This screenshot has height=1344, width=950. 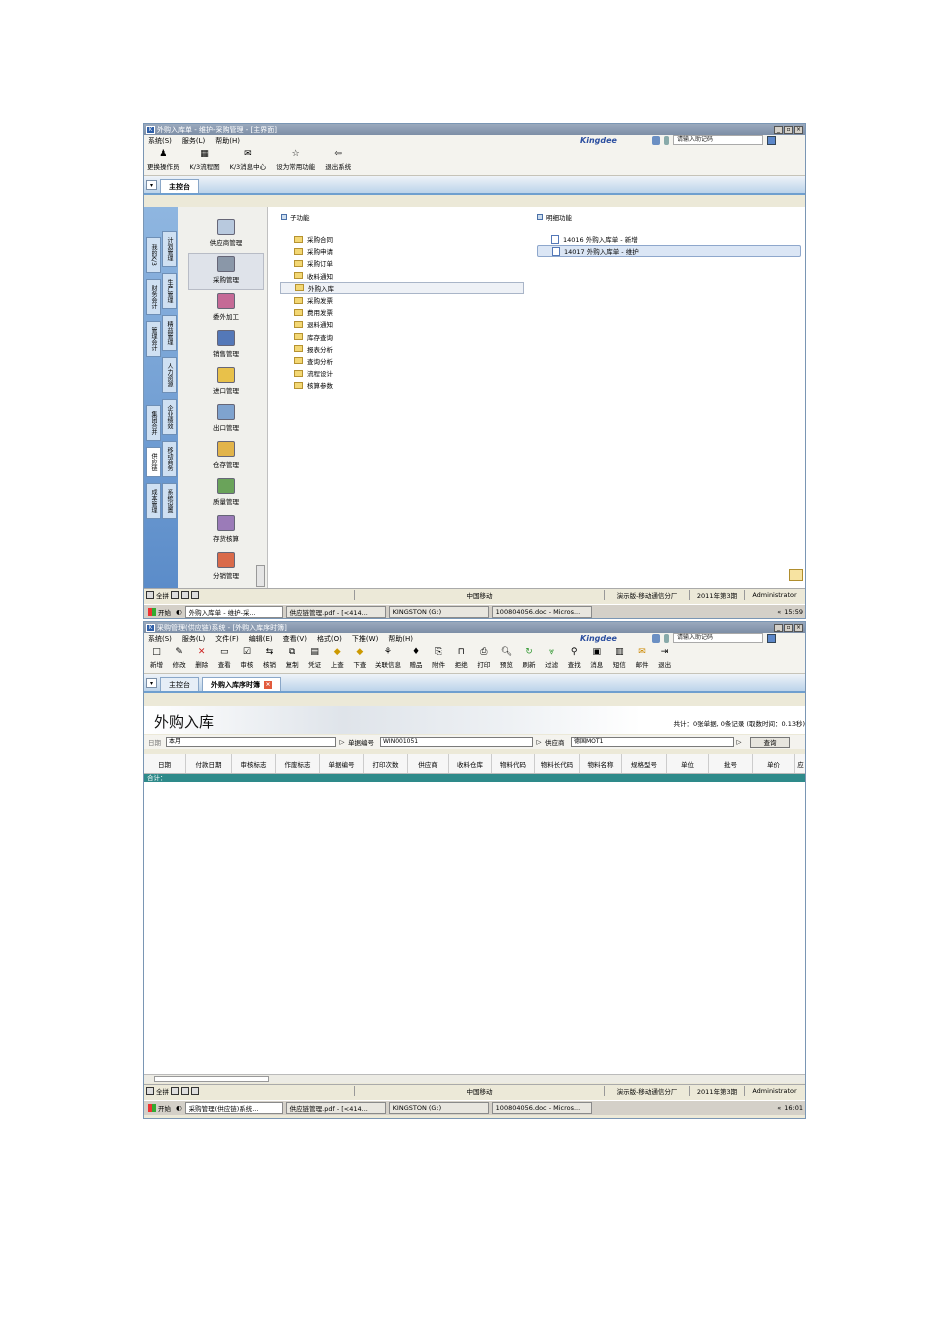 I want to click on trace-down-button: ◆ 下查, so click(x=359, y=657).